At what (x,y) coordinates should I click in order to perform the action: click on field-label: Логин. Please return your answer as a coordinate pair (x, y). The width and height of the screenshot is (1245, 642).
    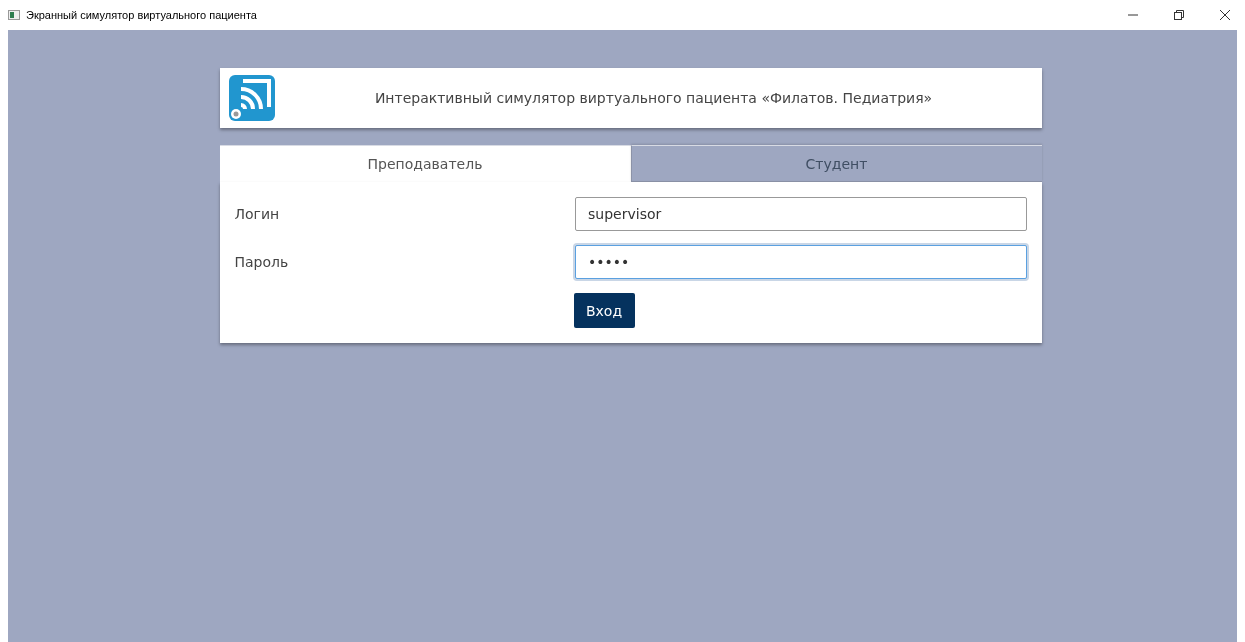
    Looking at the image, I should click on (257, 214).